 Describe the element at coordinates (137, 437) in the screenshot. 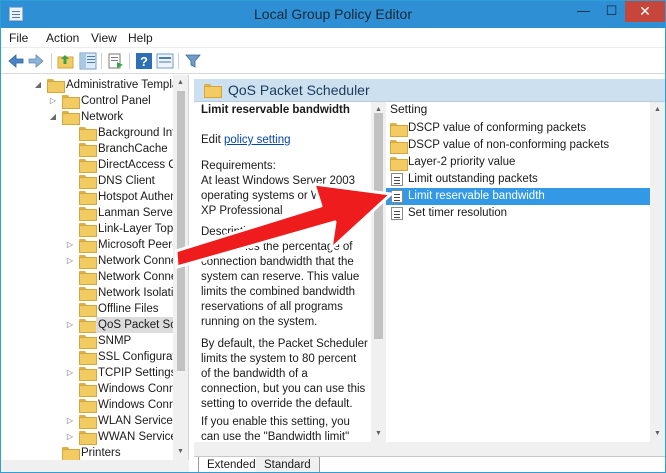

I see `tree-item-label: WWAN Service` at that location.